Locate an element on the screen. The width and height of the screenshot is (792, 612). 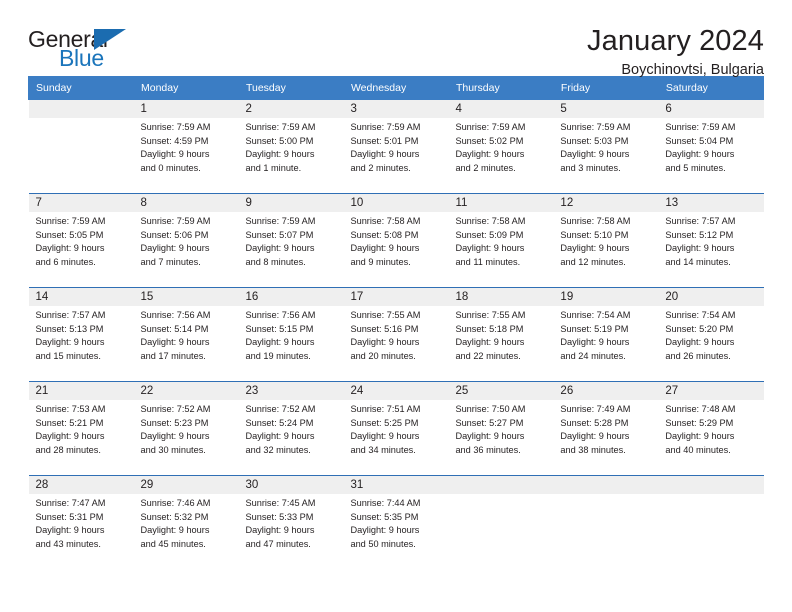
day-number: 23 is located at coordinates (291, 390).